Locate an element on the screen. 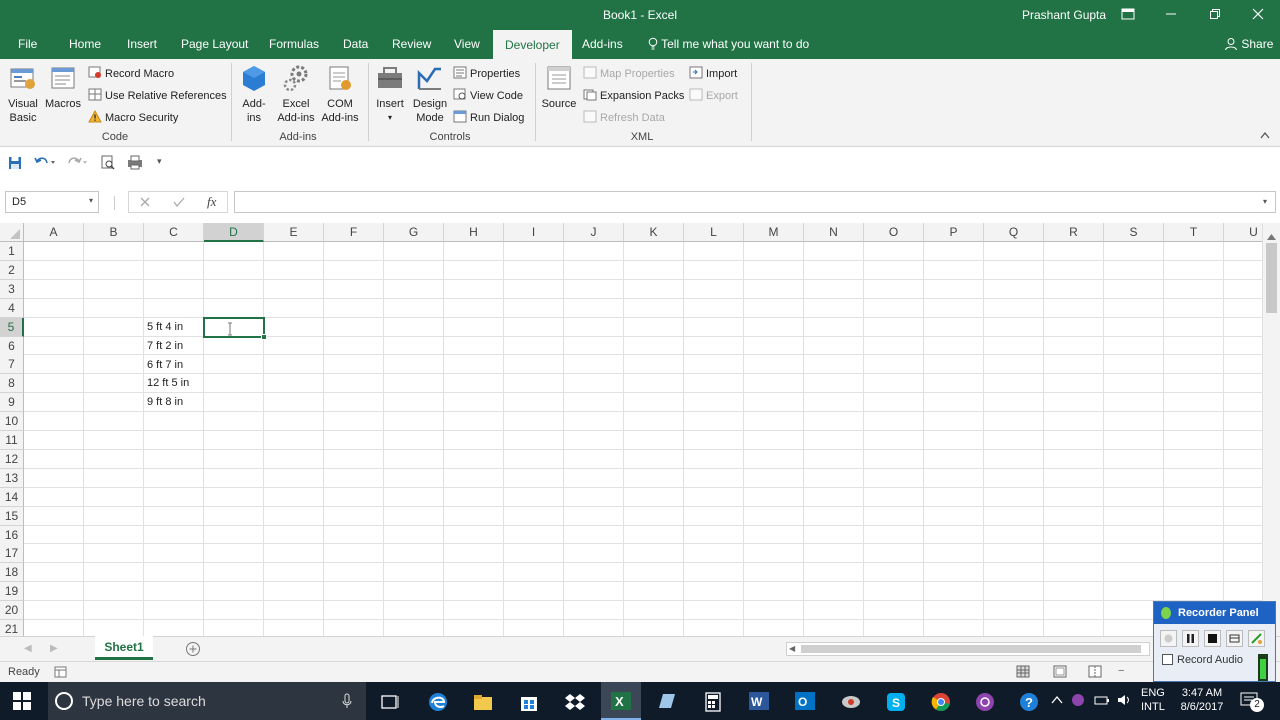 This screenshot has width=1280, height=720. excel-add-ins-button: Excel Add-ins is located at coordinates (296, 94).